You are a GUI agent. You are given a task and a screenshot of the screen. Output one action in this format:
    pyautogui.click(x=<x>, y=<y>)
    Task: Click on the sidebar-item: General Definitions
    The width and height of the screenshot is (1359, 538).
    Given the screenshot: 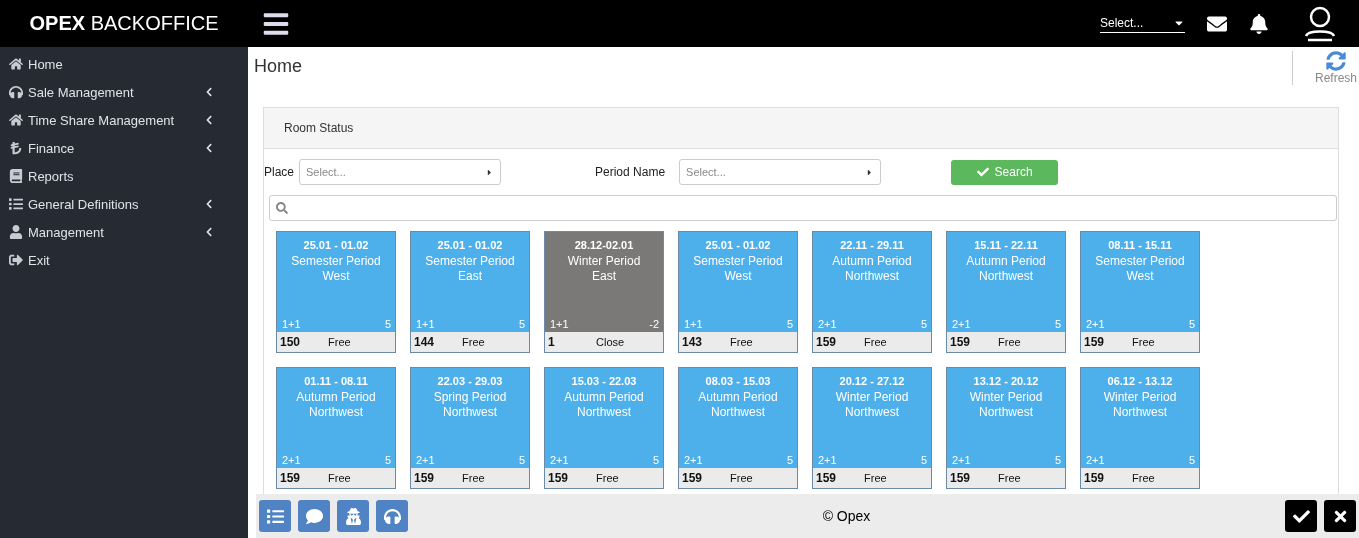 What is the action you would take?
    pyautogui.click(x=124, y=204)
    